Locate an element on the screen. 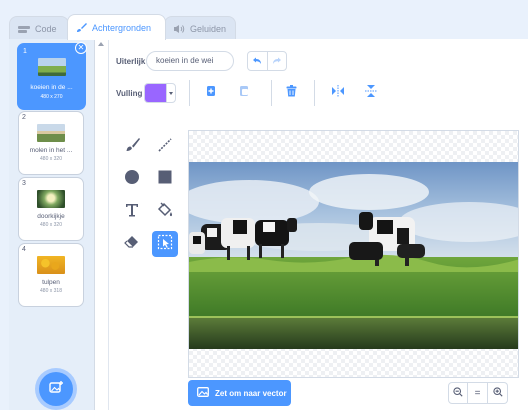 The height and width of the screenshot is (410, 528). select-tool is located at coordinates (165, 244).